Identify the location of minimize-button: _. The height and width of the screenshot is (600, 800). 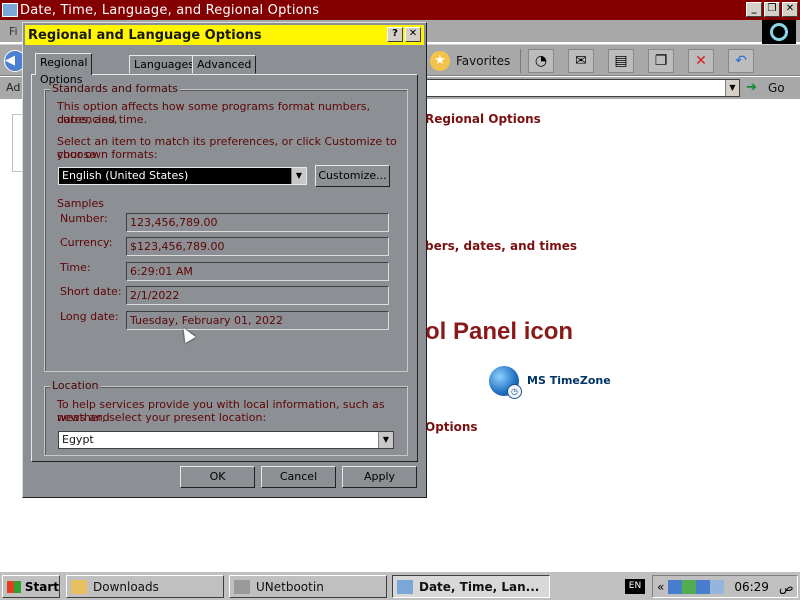
(754, 9).